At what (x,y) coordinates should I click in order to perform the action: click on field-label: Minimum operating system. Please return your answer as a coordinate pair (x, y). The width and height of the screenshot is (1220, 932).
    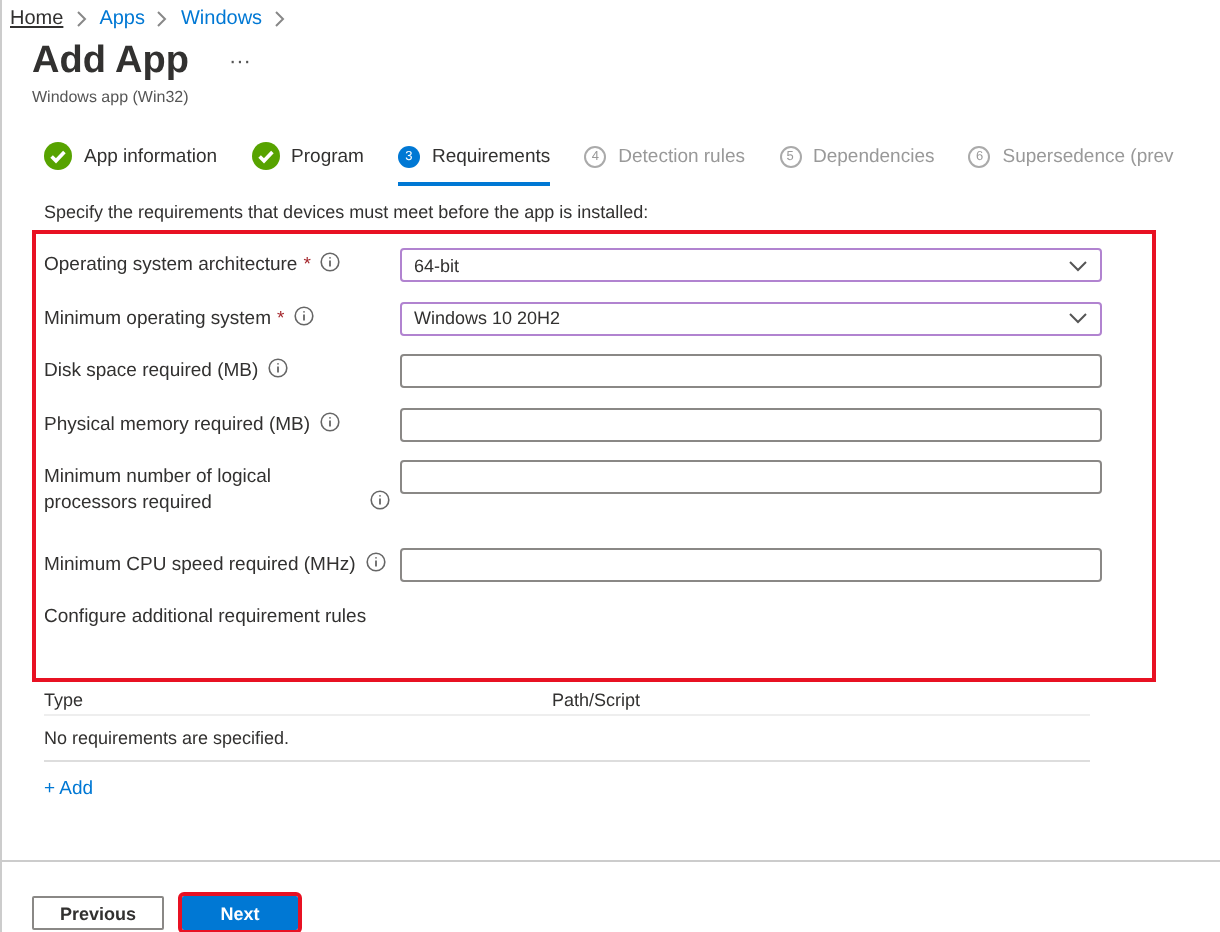
    Looking at the image, I should click on (158, 318).